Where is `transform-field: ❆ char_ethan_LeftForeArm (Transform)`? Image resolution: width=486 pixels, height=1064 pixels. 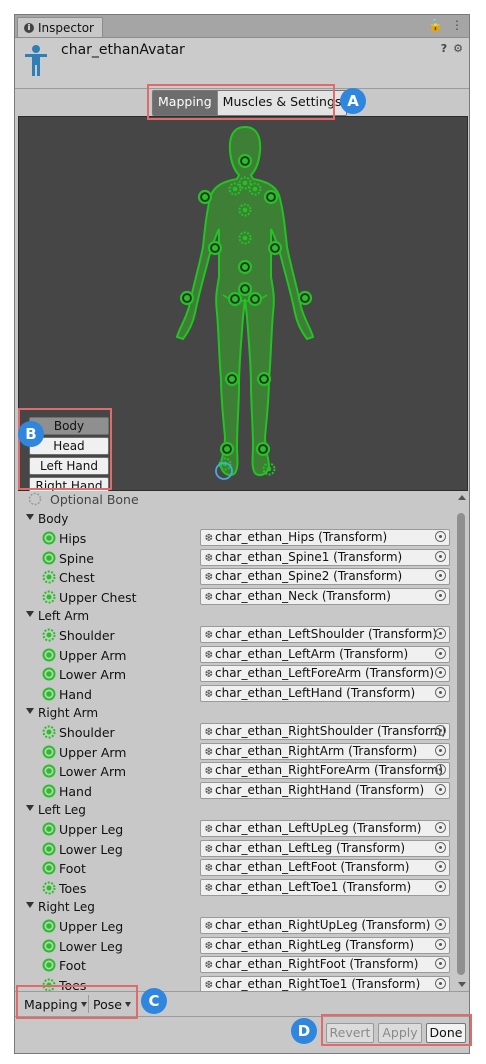 transform-field: ❆ char_ethan_LeftForeArm (Transform) is located at coordinates (325, 673).